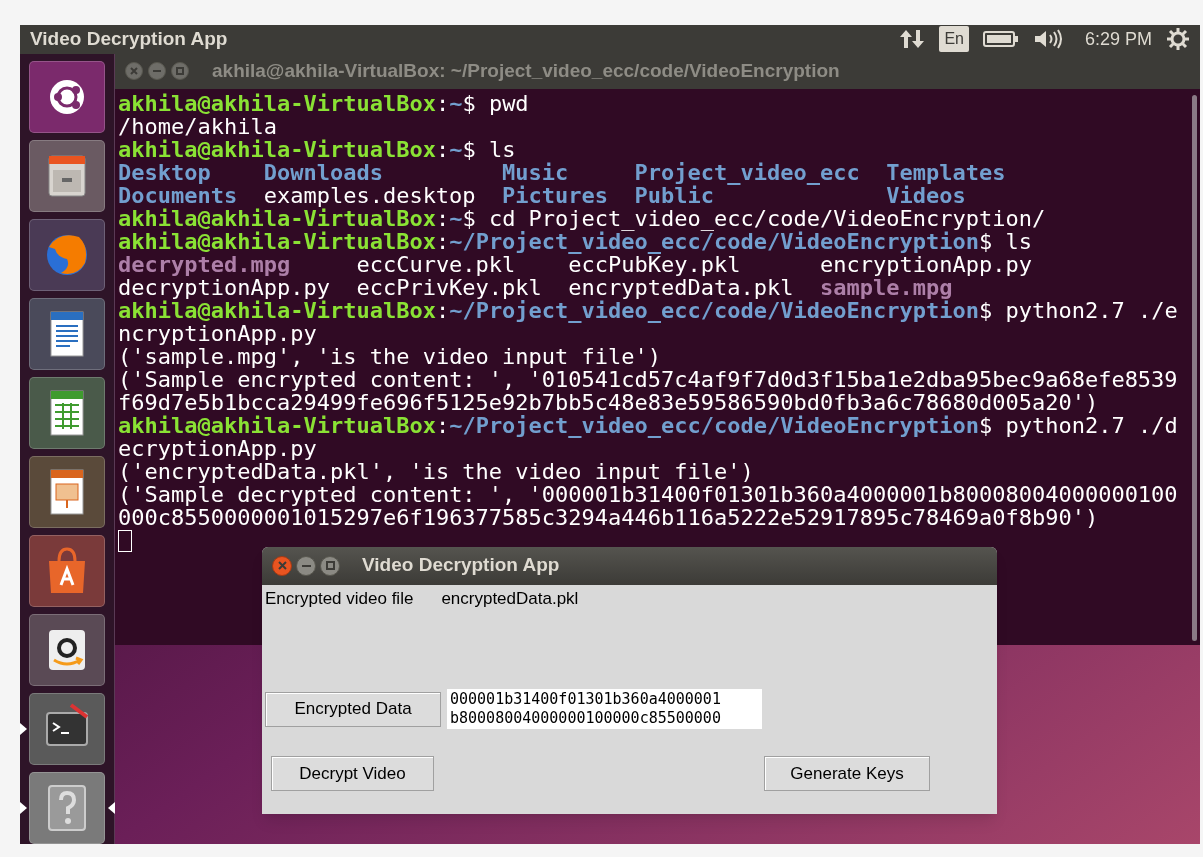 This screenshot has width=1203, height=857. I want to click on terminal-line: /home/akhila, so click(197, 126).